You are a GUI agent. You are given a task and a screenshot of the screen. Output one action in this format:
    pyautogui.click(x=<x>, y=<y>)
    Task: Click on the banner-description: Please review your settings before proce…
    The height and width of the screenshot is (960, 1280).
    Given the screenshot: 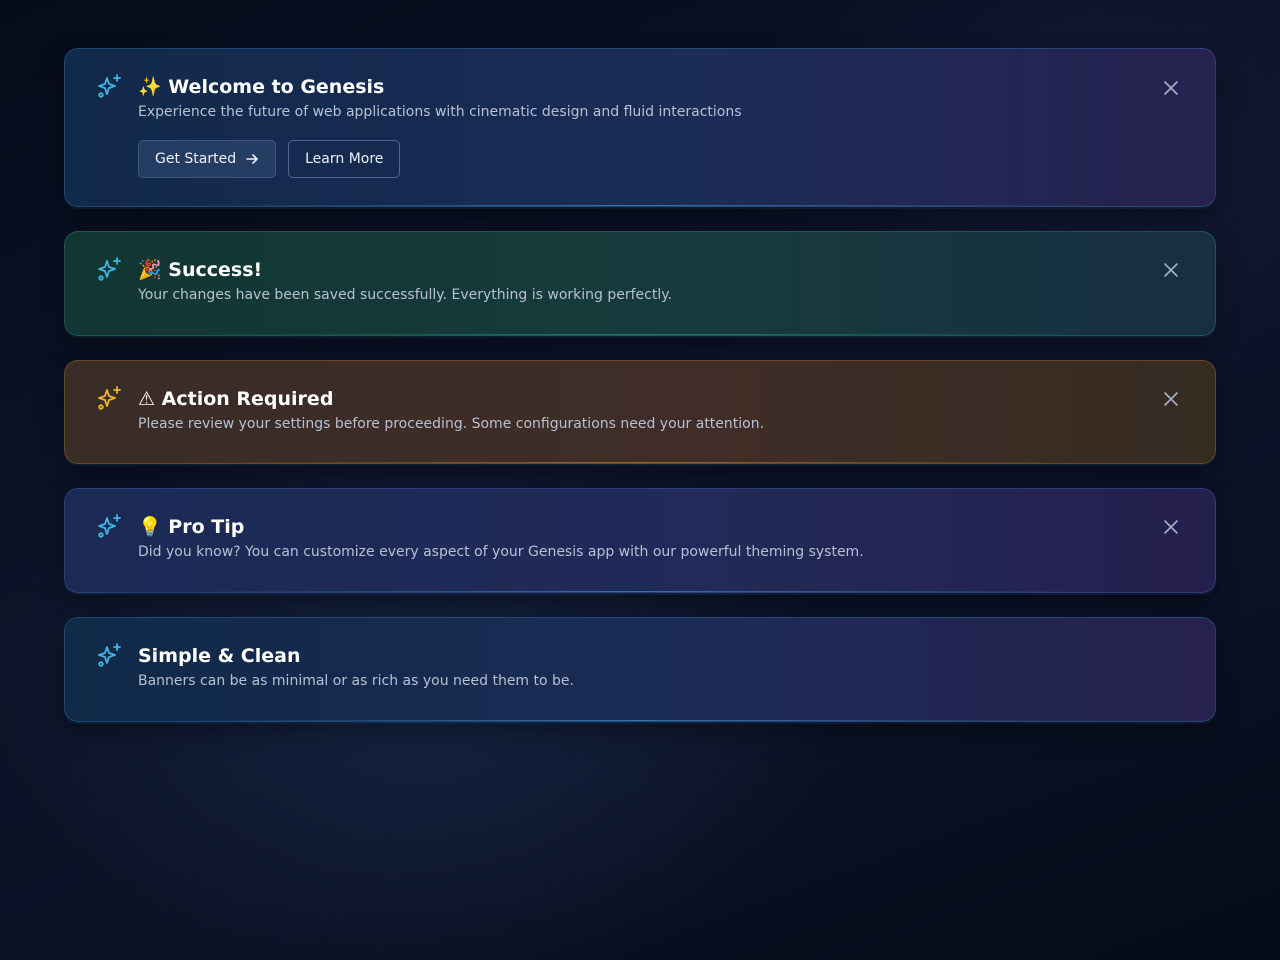 What is the action you would take?
    pyautogui.click(x=451, y=424)
    